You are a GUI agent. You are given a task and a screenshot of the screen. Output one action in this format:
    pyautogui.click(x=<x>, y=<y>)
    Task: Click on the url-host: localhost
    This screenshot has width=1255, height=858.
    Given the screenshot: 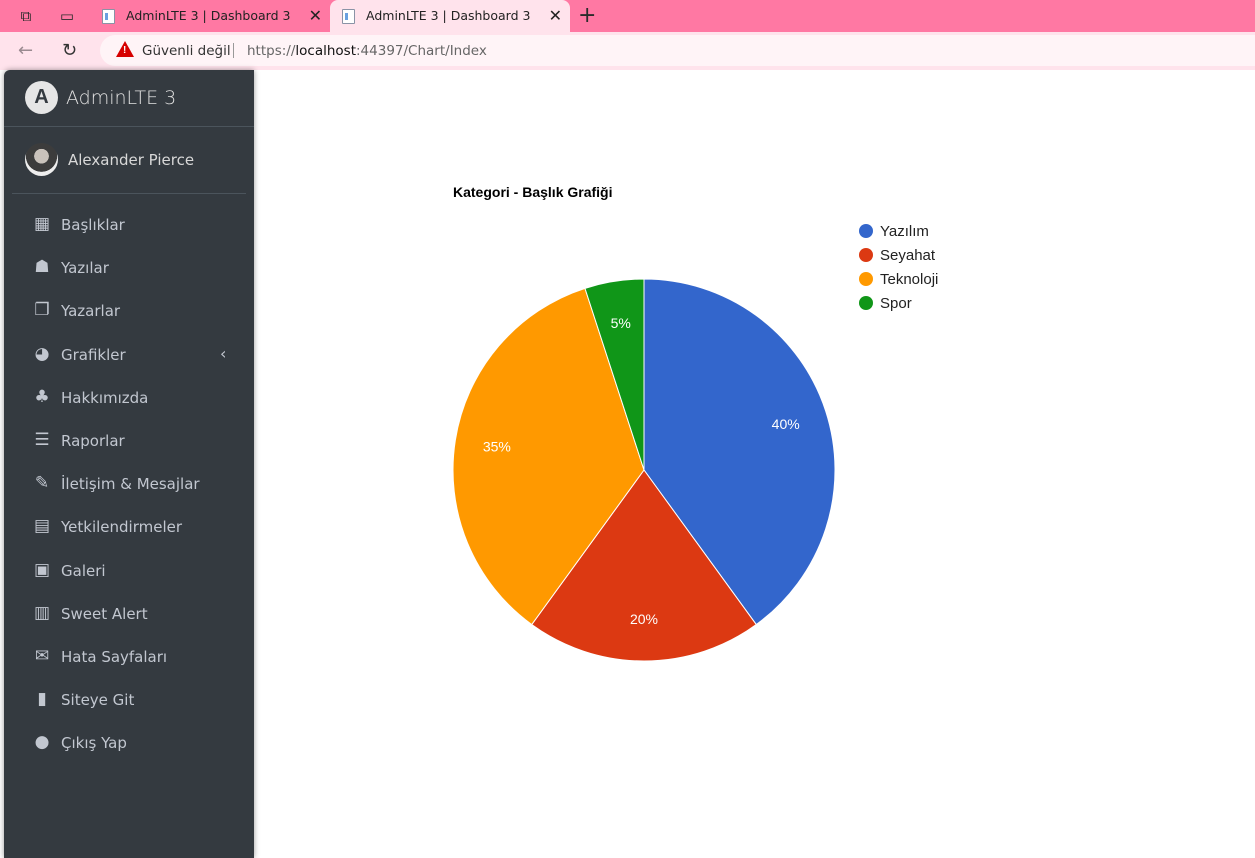 What is the action you would take?
    pyautogui.click(x=325, y=51)
    